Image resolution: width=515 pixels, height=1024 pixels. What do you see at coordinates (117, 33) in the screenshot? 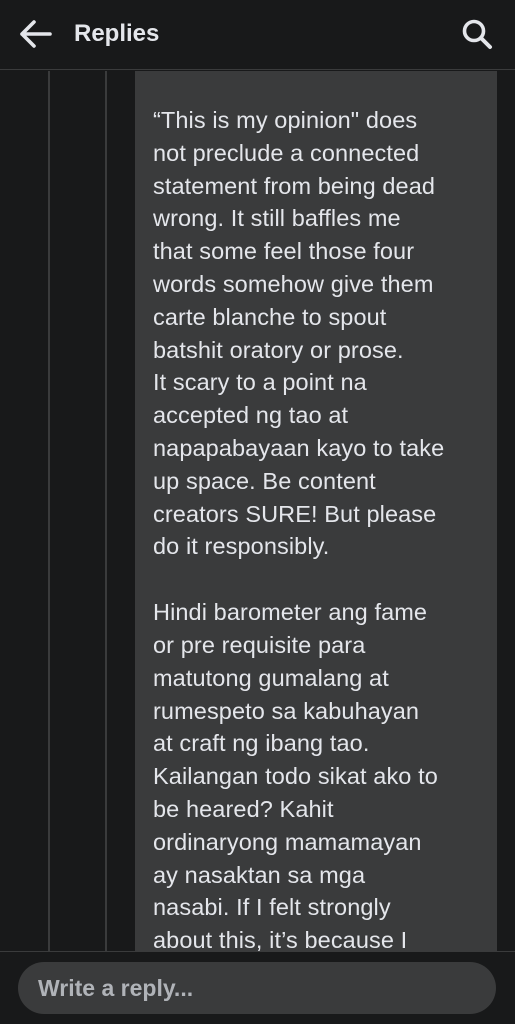
I see `page-title: Replies` at bounding box center [117, 33].